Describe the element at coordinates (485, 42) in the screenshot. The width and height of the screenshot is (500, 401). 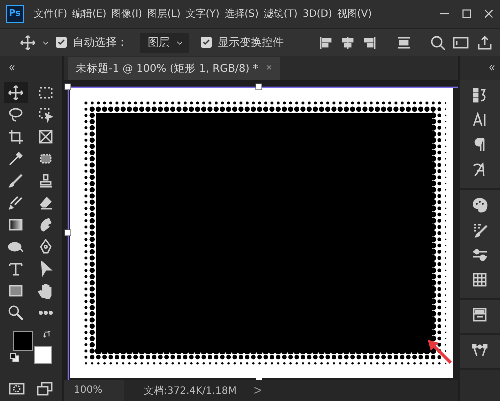
I see `share-icon` at that location.